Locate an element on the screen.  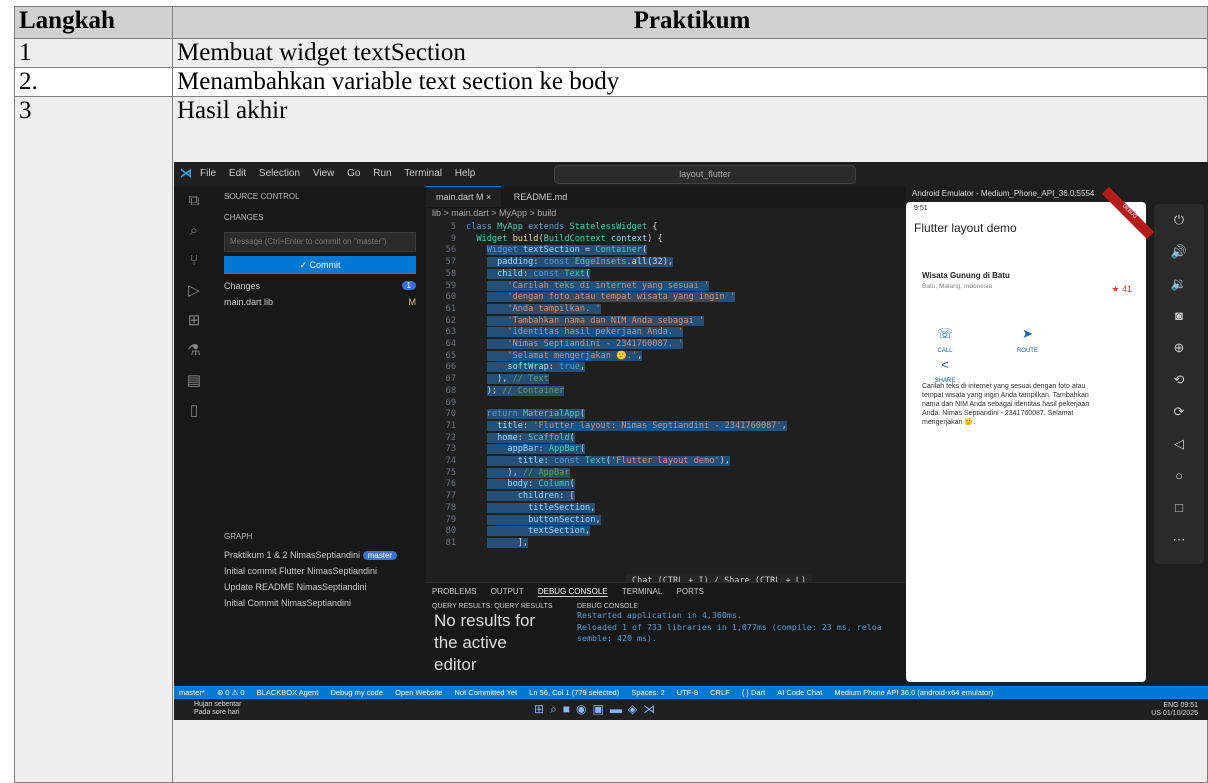
graph-item-label: Praktikum 1 & 2 NimasSeptiandini is located at coordinates (292, 555).